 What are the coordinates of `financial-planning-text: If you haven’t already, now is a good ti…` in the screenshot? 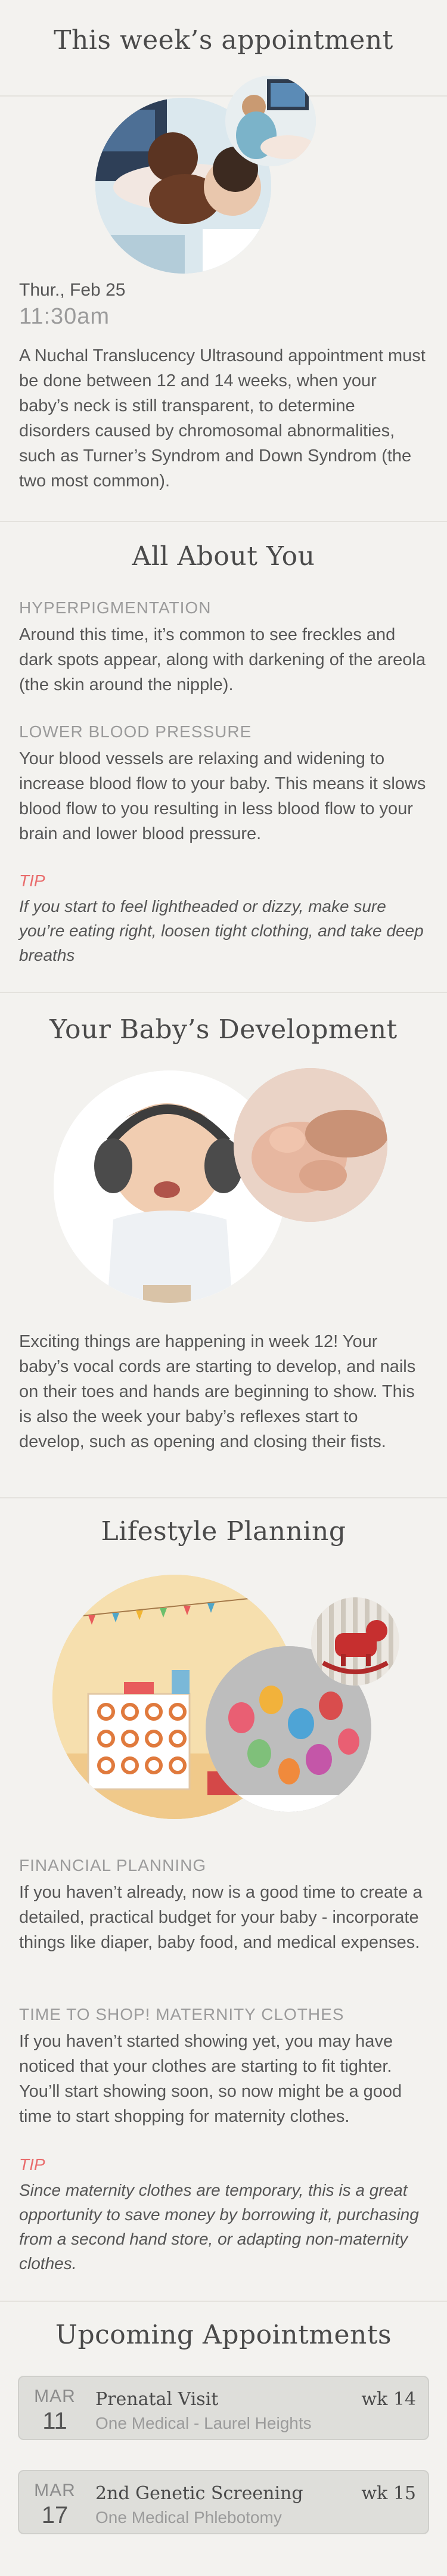 It's located at (221, 1918).